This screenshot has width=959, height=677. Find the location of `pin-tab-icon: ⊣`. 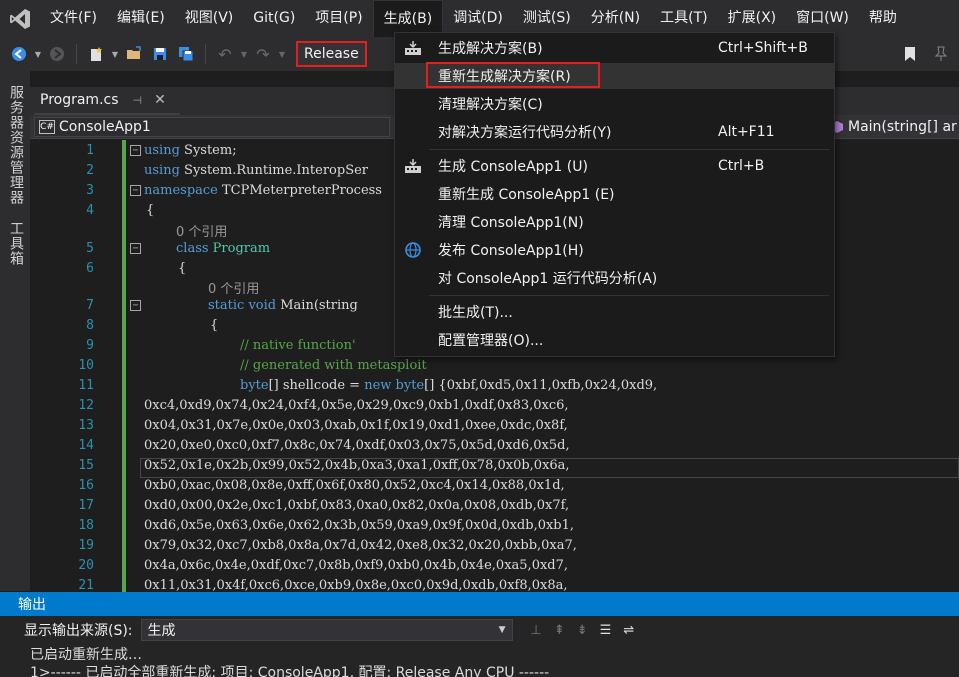

pin-tab-icon: ⊣ is located at coordinates (138, 100).